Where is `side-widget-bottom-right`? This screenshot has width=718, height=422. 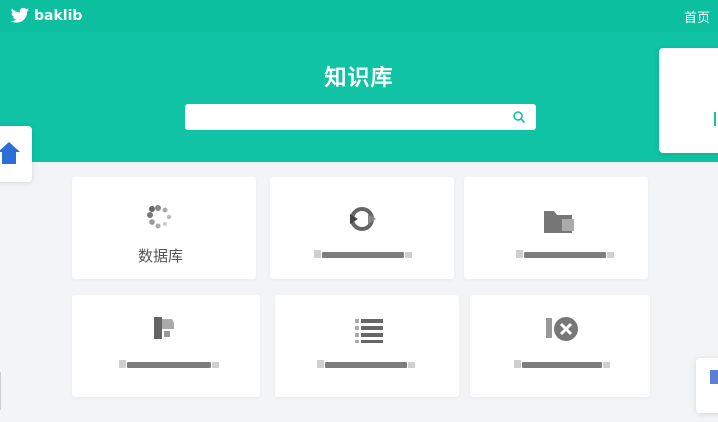 side-widget-bottom-right is located at coordinates (707, 385).